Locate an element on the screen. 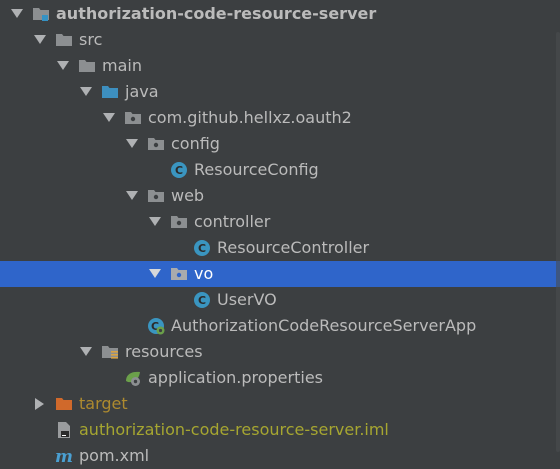  excluded-folder-icon is located at coordinates (64, 404).